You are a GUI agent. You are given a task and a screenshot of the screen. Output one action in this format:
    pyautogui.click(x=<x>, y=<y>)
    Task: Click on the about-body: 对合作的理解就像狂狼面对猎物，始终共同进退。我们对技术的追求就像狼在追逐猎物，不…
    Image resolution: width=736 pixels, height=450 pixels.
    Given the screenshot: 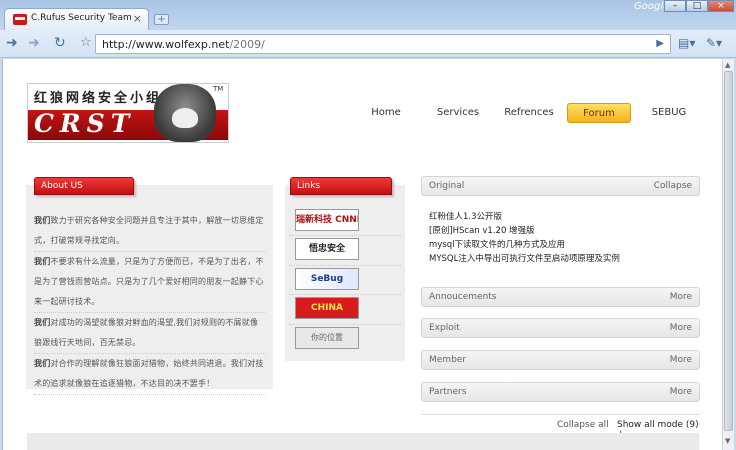 What is the action you would take?
    pyautogui.click(x=149, y=373)
    